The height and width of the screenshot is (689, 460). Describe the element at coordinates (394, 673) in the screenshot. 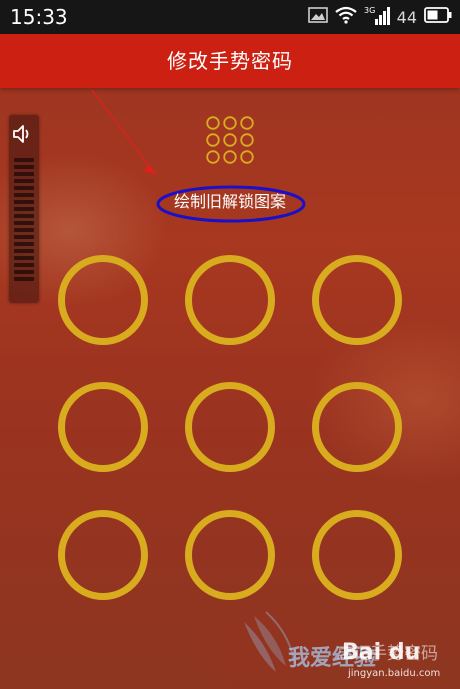

I see `watermark-url: jingyan.baidu.com` at that location.